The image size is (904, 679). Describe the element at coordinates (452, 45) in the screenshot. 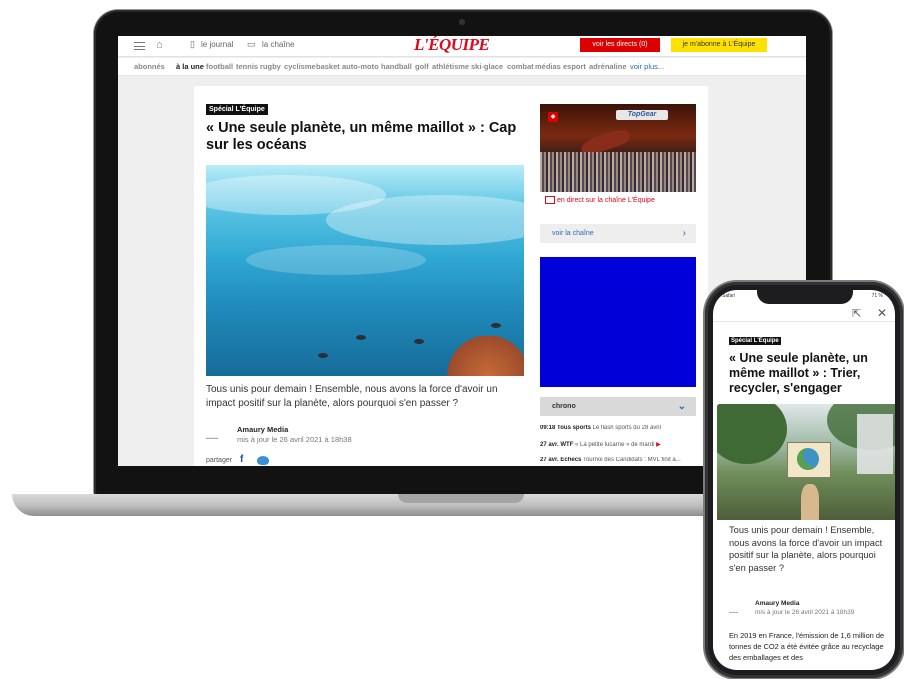

I see `lequipe-logo: L'ÉQUIPE` at that location.